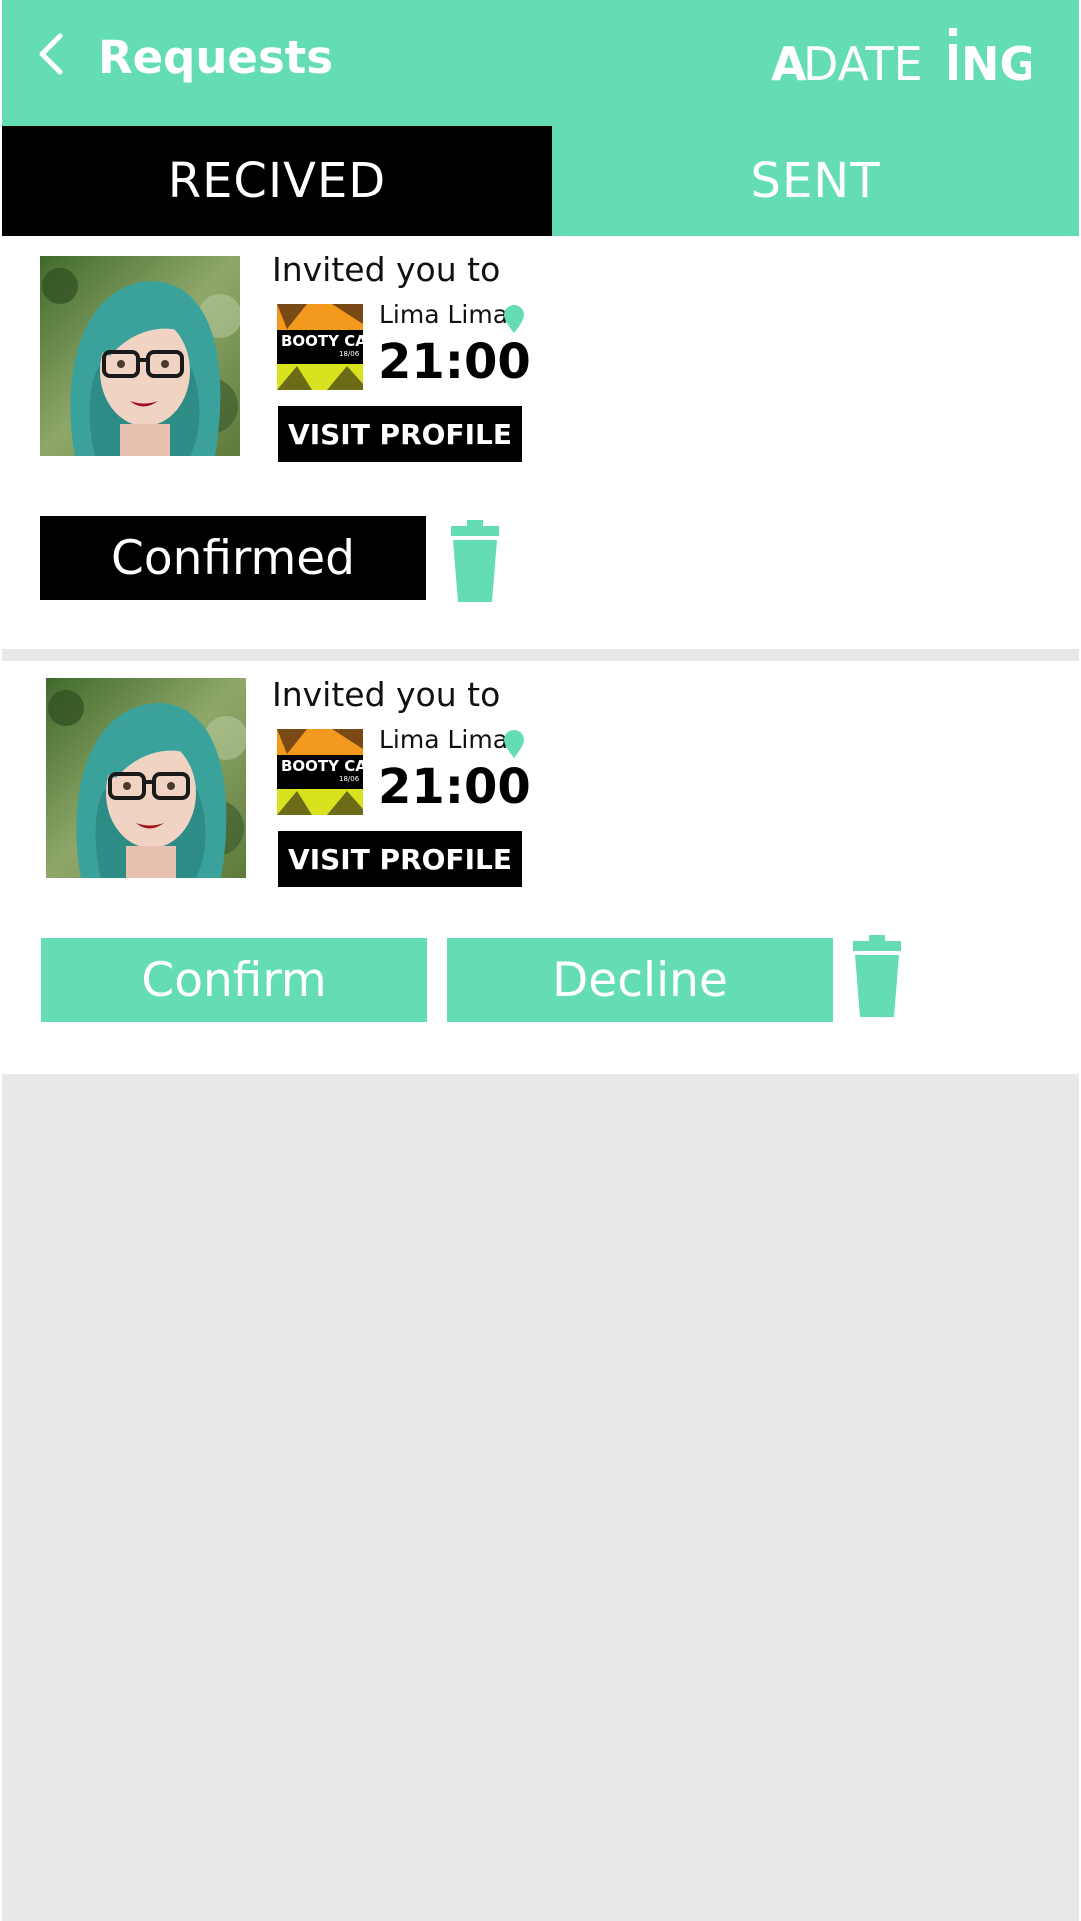  I want to click on tab-sent: SENT, so click(815, 181).